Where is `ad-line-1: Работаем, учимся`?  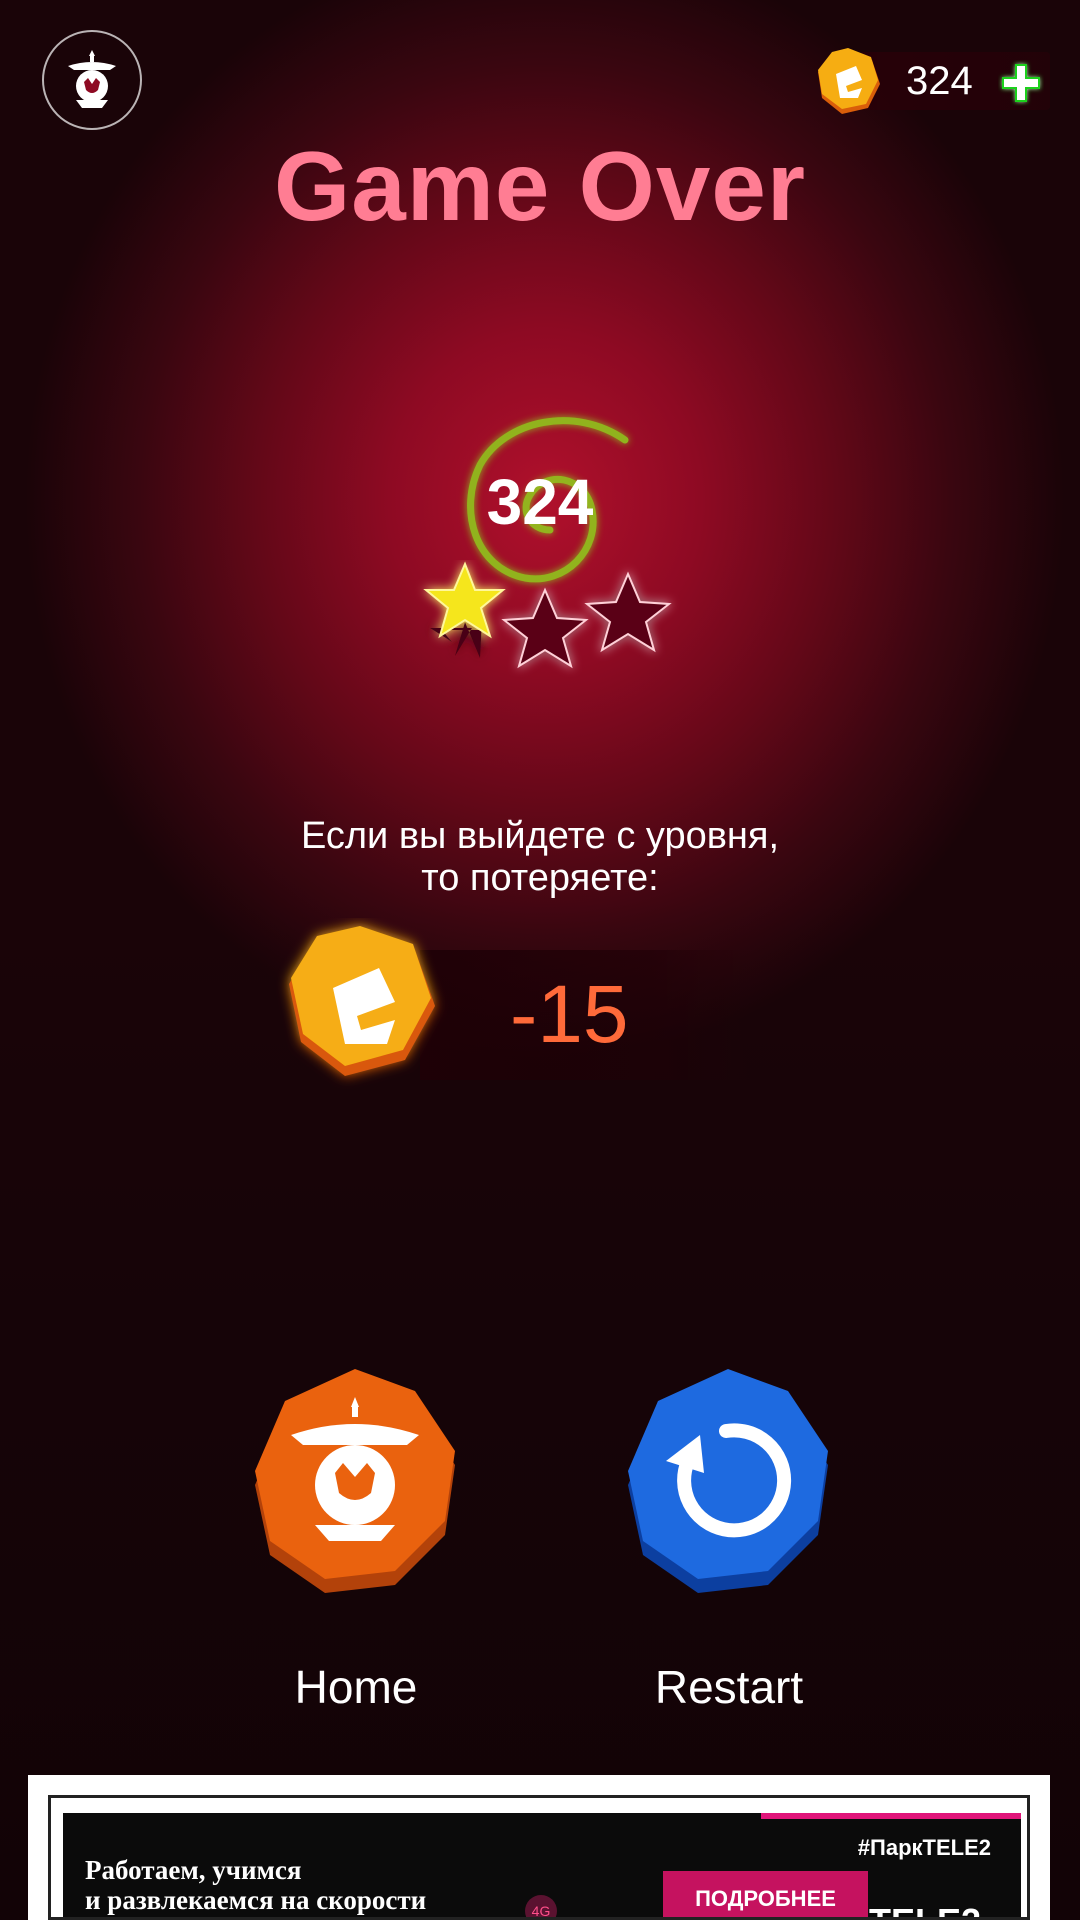 ad-line-1: Работаем, учимся is located at coordinates (193, 1870).